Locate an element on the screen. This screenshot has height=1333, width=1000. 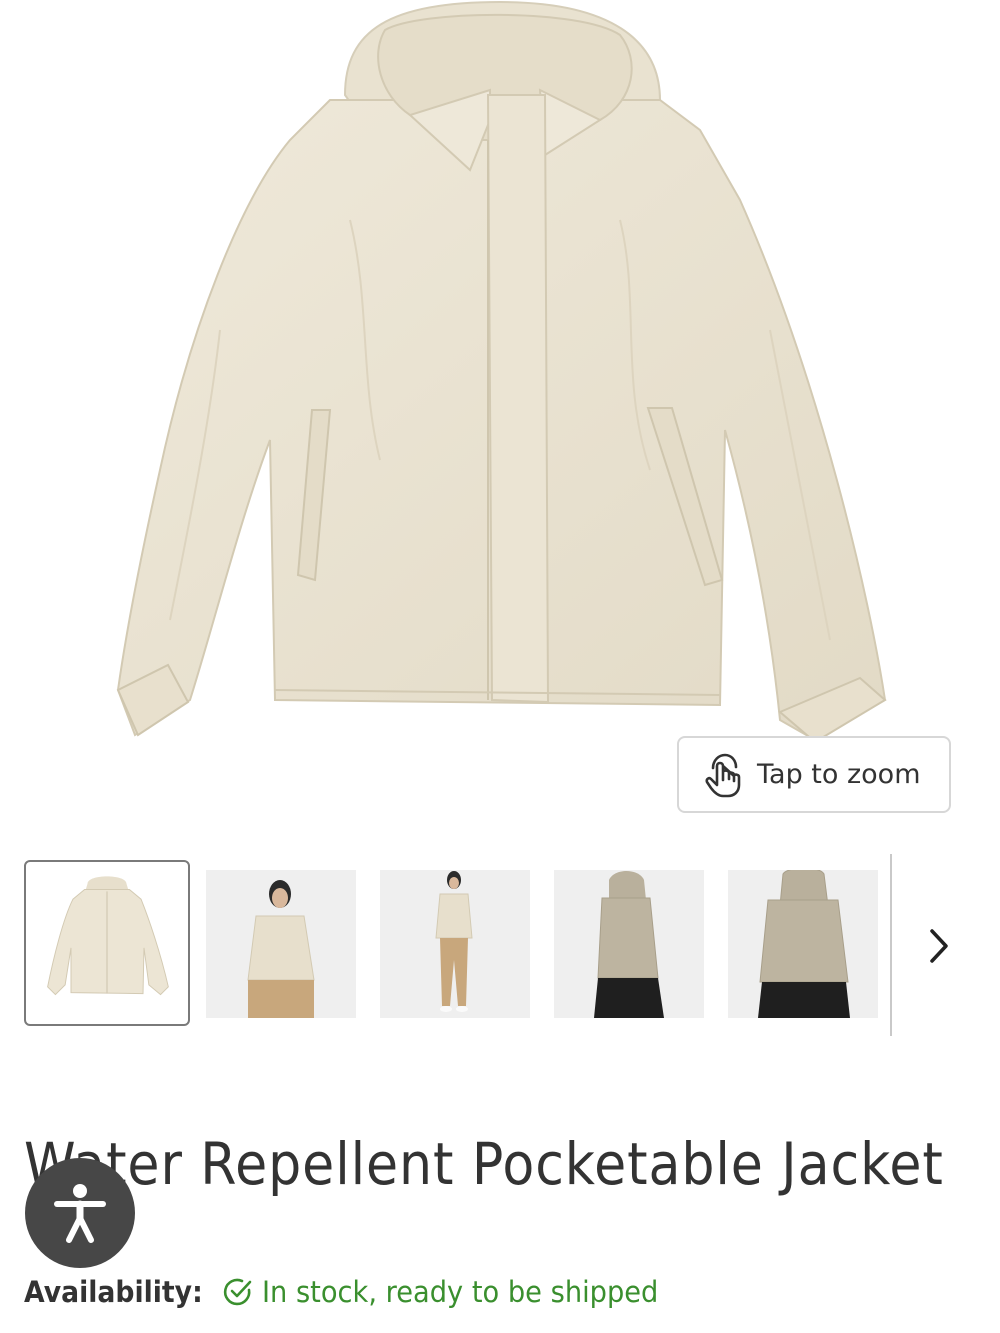
accessibility-button is located at coordinates (80, 1213).